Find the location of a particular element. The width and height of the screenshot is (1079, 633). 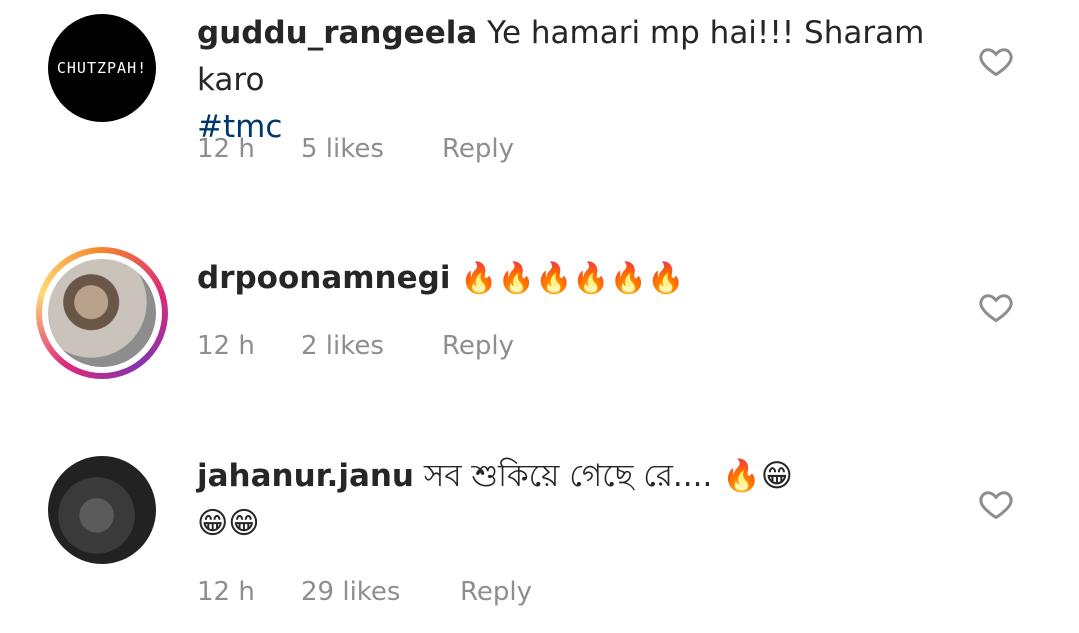

avatar-logo-text: CHUTZPAH! is located at coordinates (102, 68).